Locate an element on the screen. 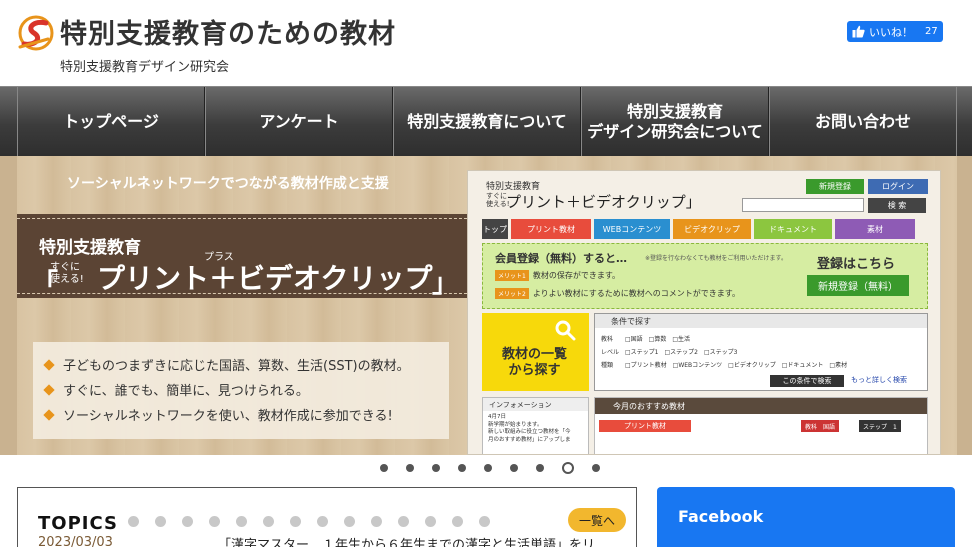 This screenshot has width=972, height=547. nav-item-about-design-society: 特別支援教育 デザイン研究会について is located at coordinates (675, 121).